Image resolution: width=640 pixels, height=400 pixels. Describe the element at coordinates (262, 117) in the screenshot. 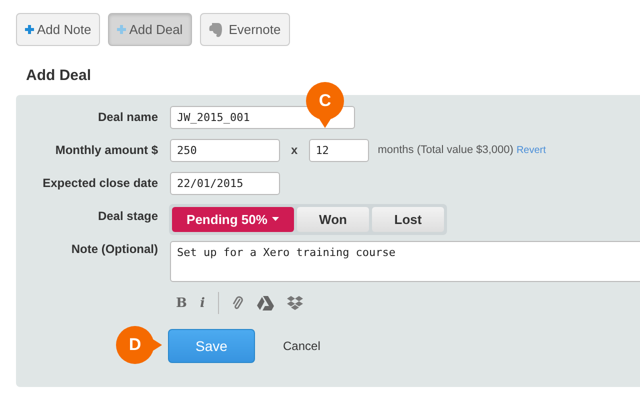

I see `deal-name-field: JW_2015_001` at that location.